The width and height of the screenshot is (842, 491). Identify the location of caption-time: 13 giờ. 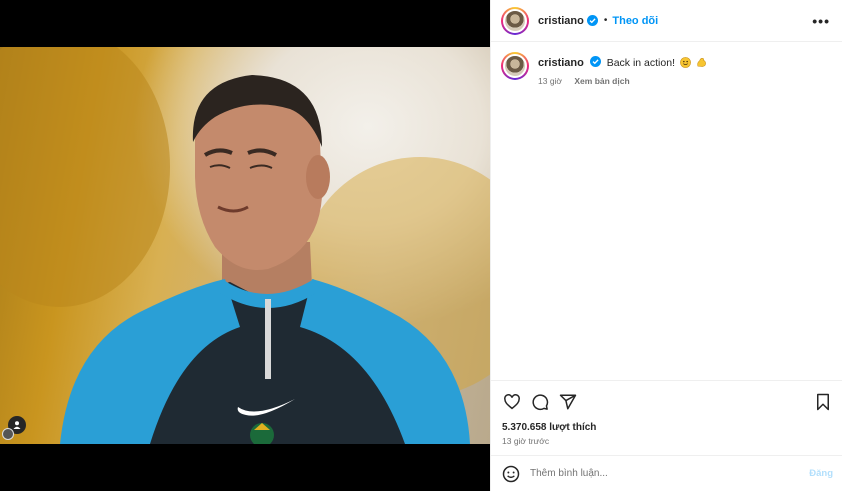
(550, 81).